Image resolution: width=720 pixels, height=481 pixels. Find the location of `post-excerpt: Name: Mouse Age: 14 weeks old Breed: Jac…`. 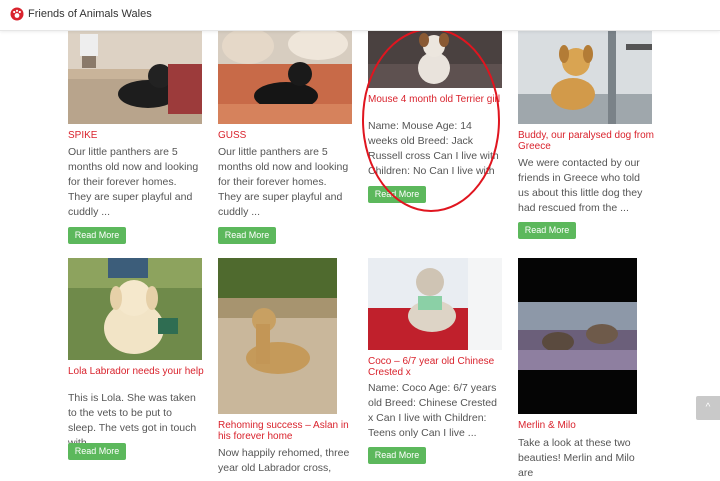

post-excerpt: Name: Mouse Age: 14 weeks old Breed: Jac… is located at coordinates (433, 156).